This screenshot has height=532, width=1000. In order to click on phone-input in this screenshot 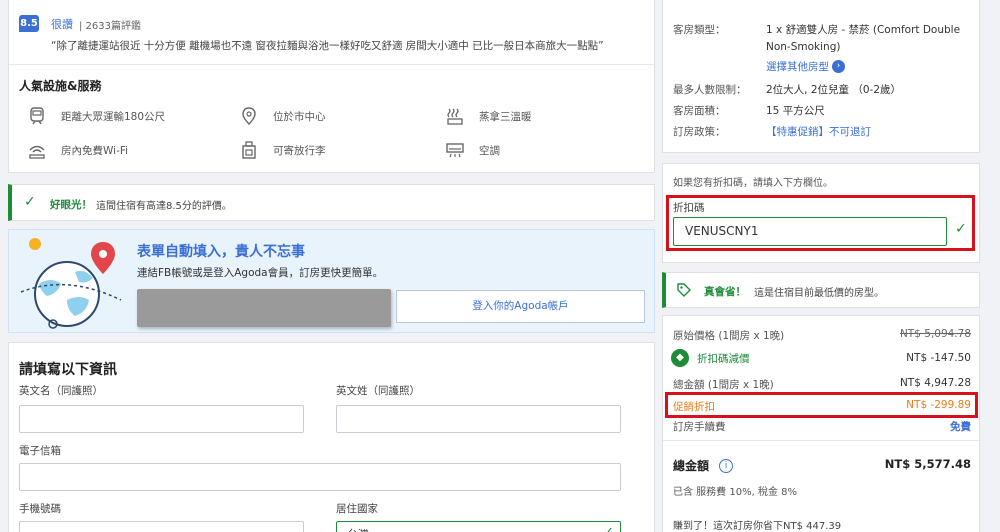, I will do `click(161, 526)`.